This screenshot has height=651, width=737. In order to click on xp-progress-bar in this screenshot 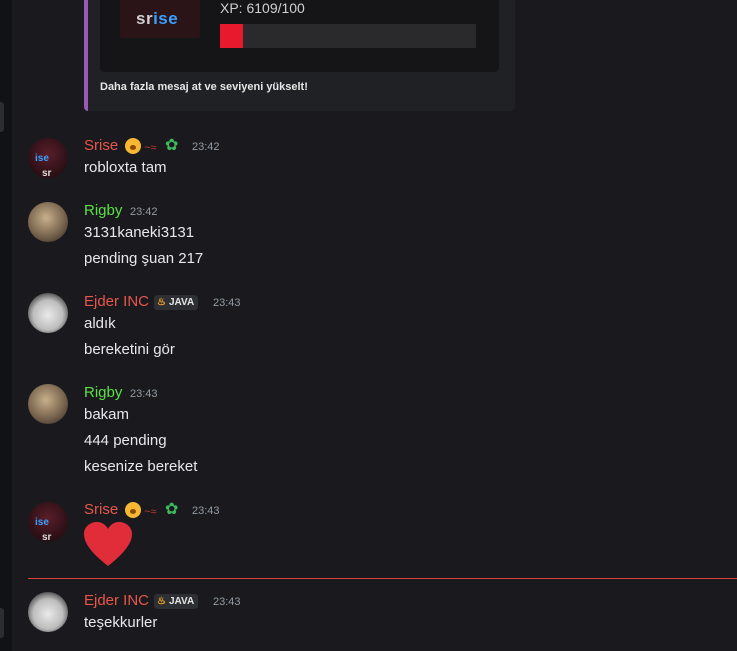, I will do `click(348, 36)`.